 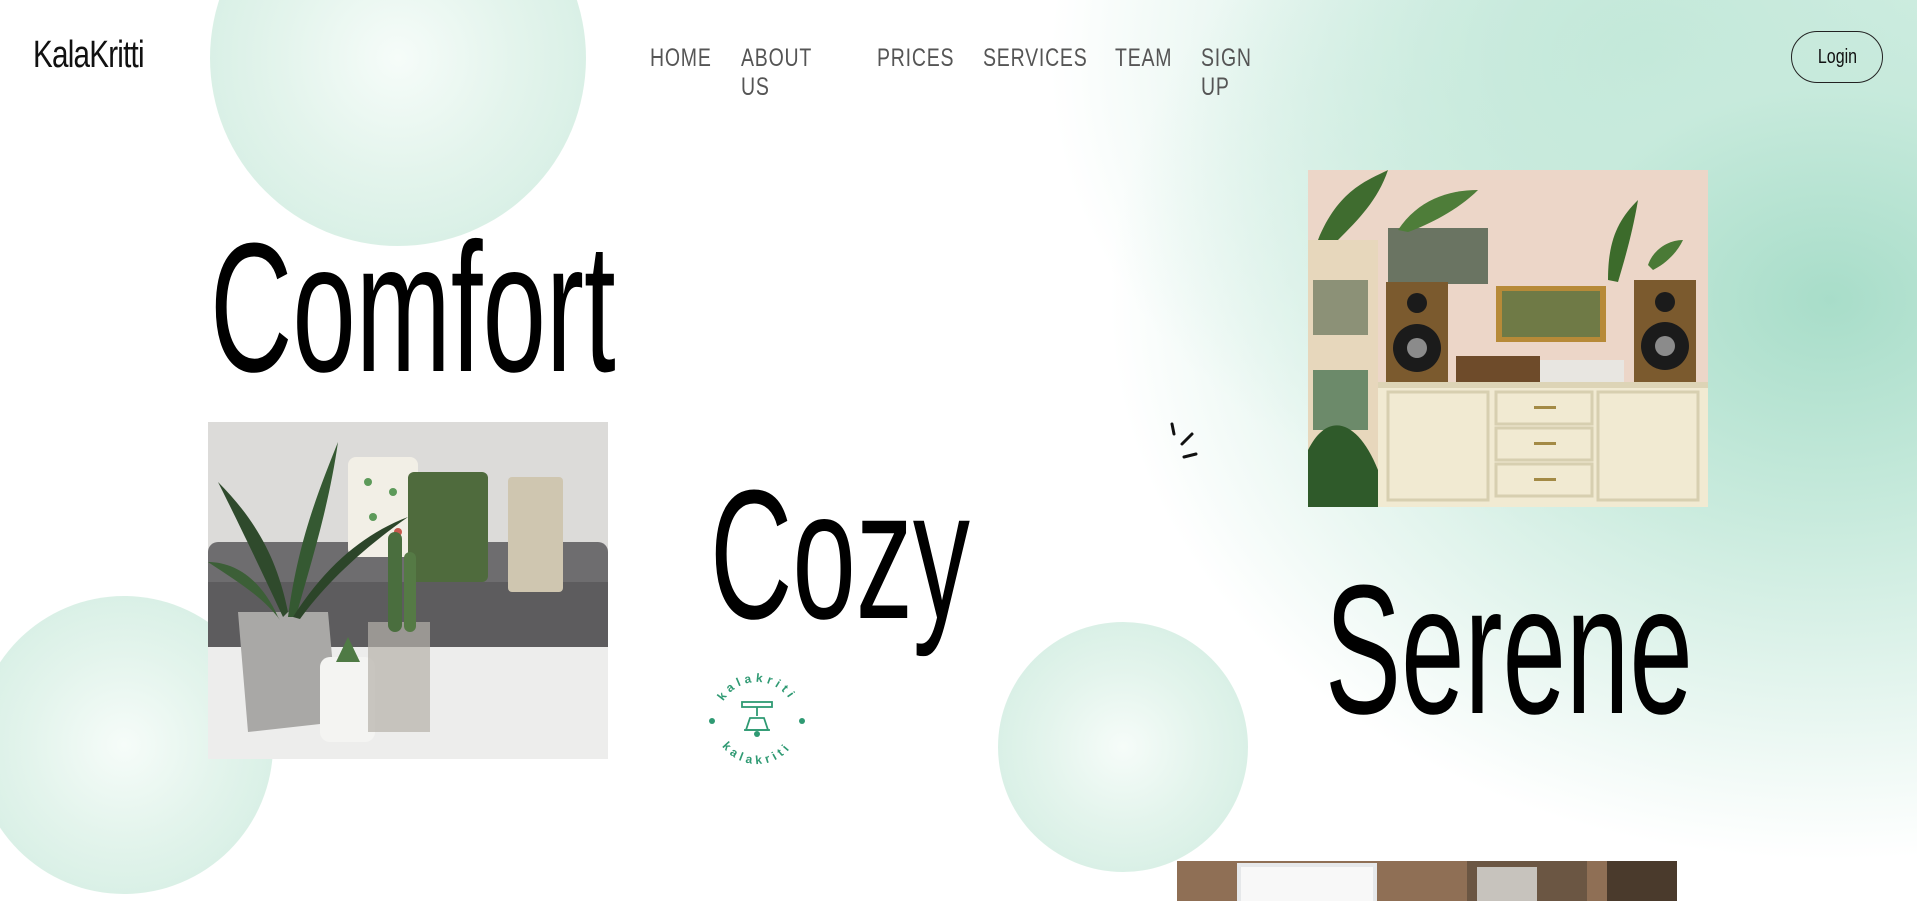 I want to click on stamp-text-bottom: kalakriti, so click(x=755, y=753).